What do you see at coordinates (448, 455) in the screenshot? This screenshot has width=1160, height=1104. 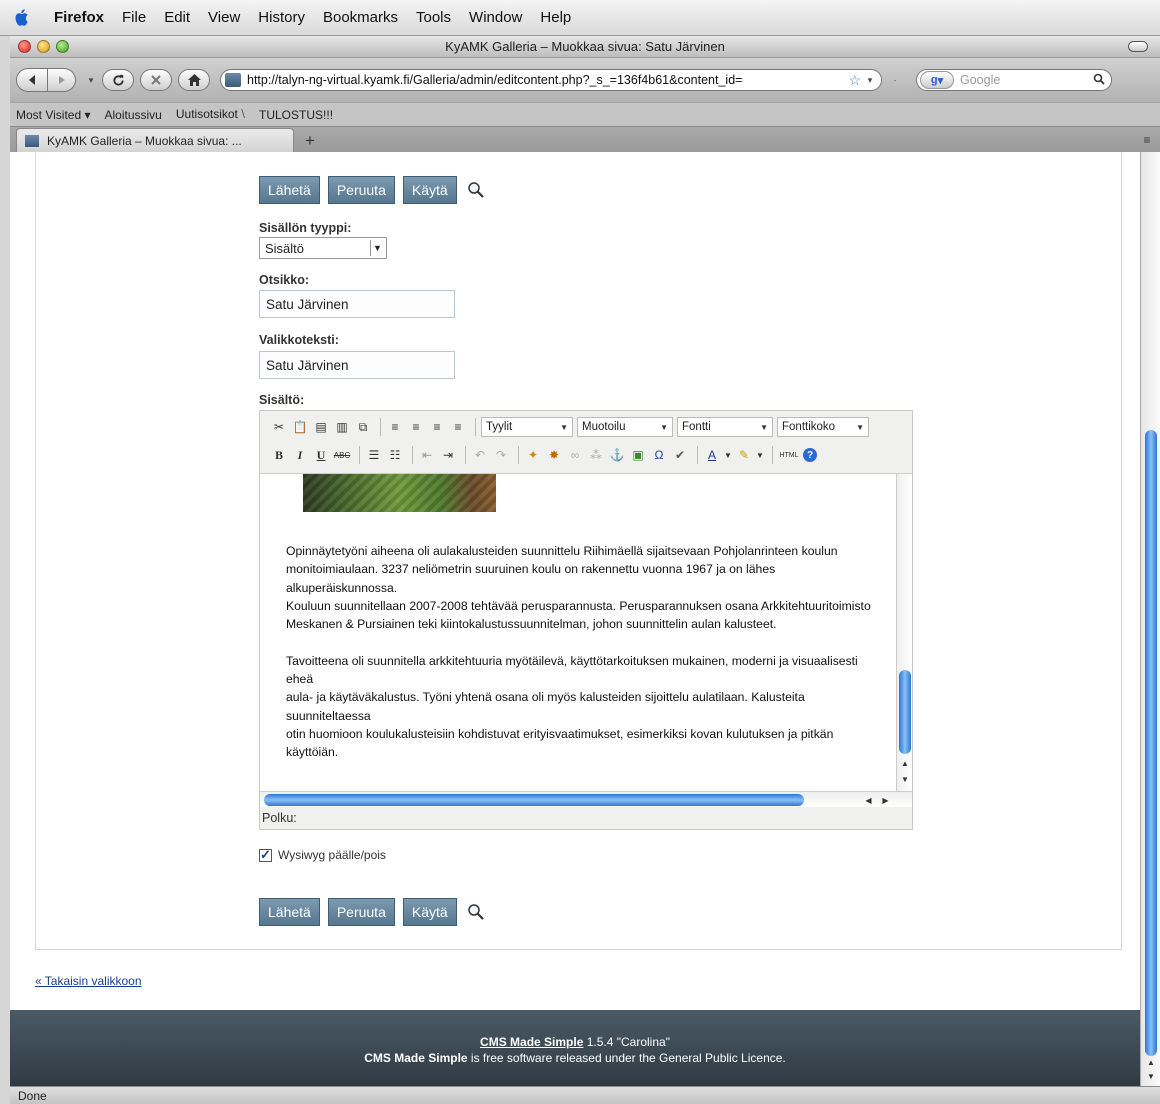 I see `indent-icon: ⇥` at bounding box center [448, 455].